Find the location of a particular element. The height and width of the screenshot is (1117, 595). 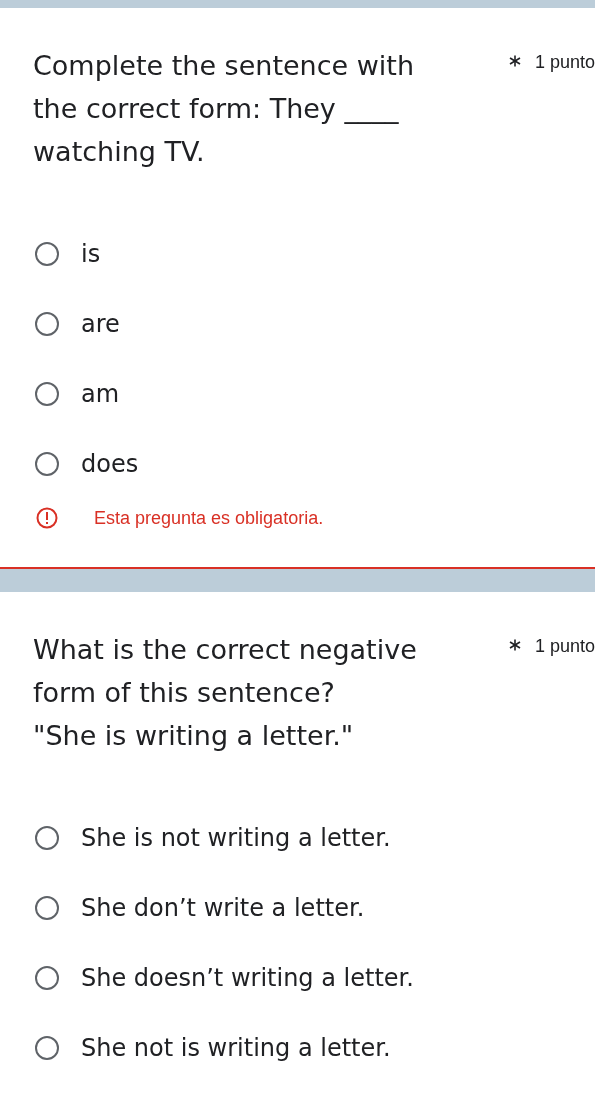

option-label: are is located at coordinates (100, 324).